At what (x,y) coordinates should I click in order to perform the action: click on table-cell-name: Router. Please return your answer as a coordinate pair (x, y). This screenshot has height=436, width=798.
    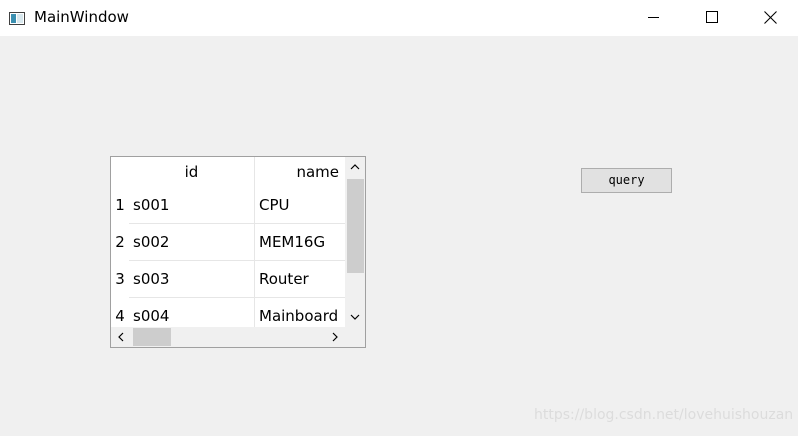
    Looking at the image, I should click on (300, 279).